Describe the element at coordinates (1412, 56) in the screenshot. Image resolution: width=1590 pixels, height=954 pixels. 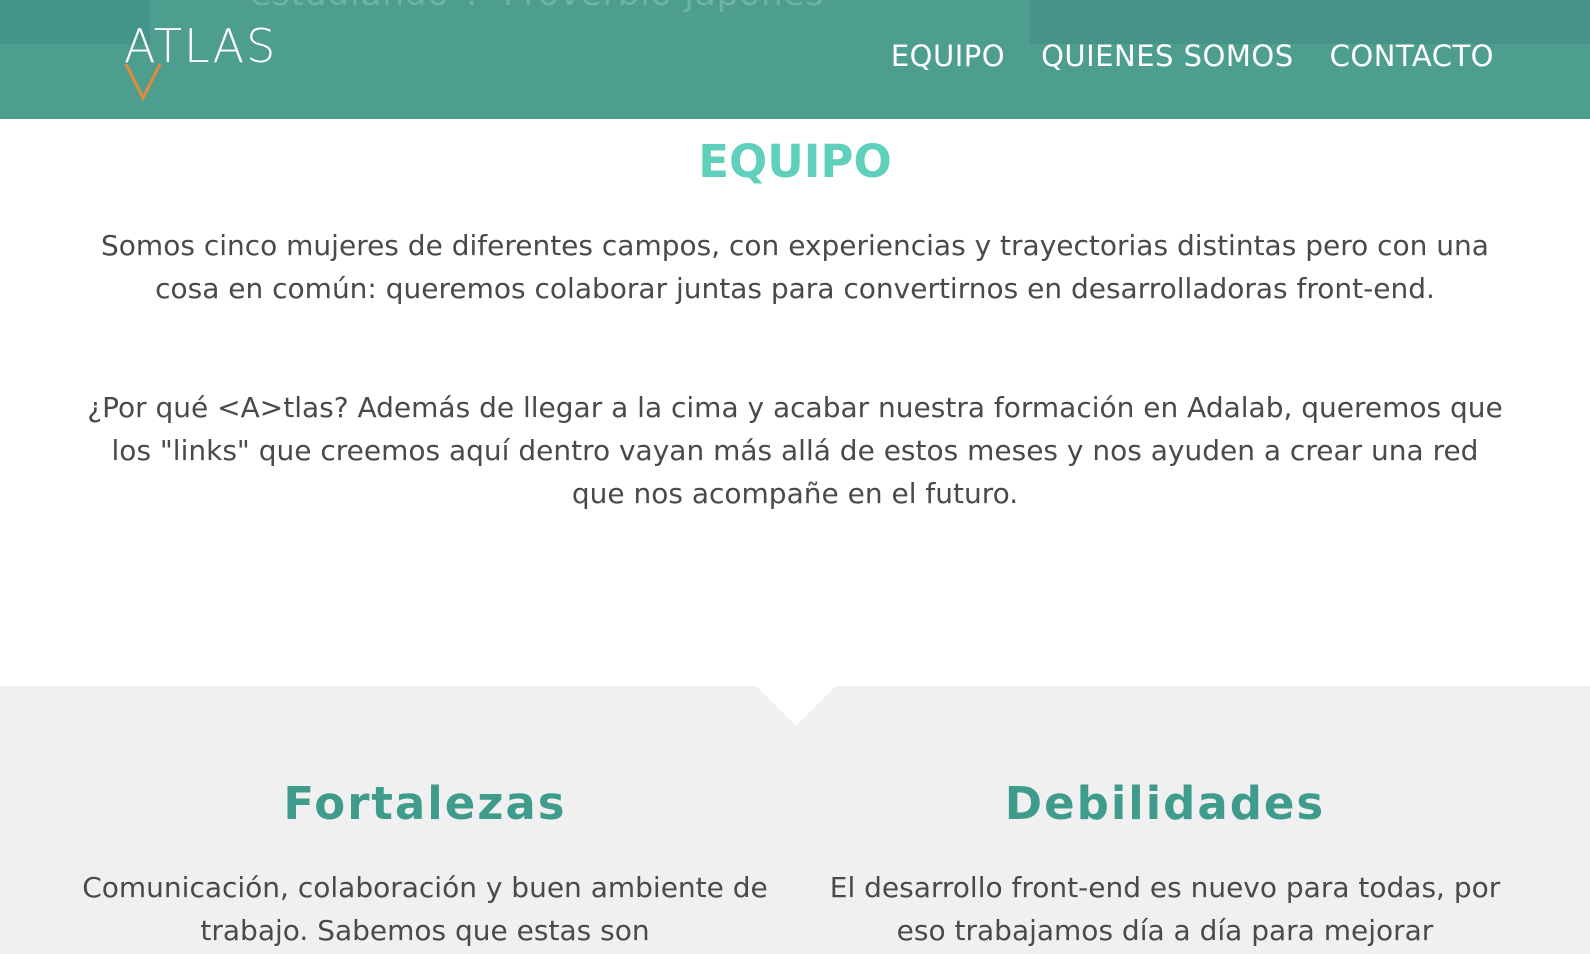
I see `nav-link-contacto: CONTACTO` at that location.